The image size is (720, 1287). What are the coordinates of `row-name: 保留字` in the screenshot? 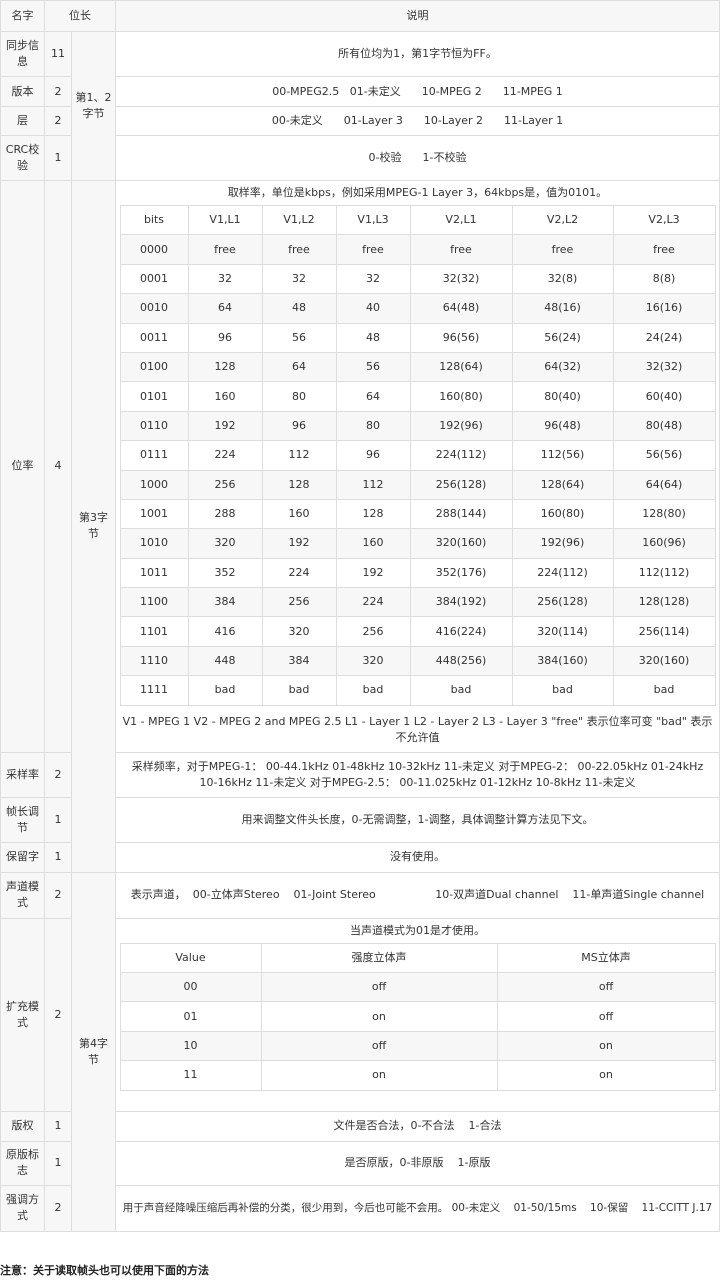 It's located at (22, 857).